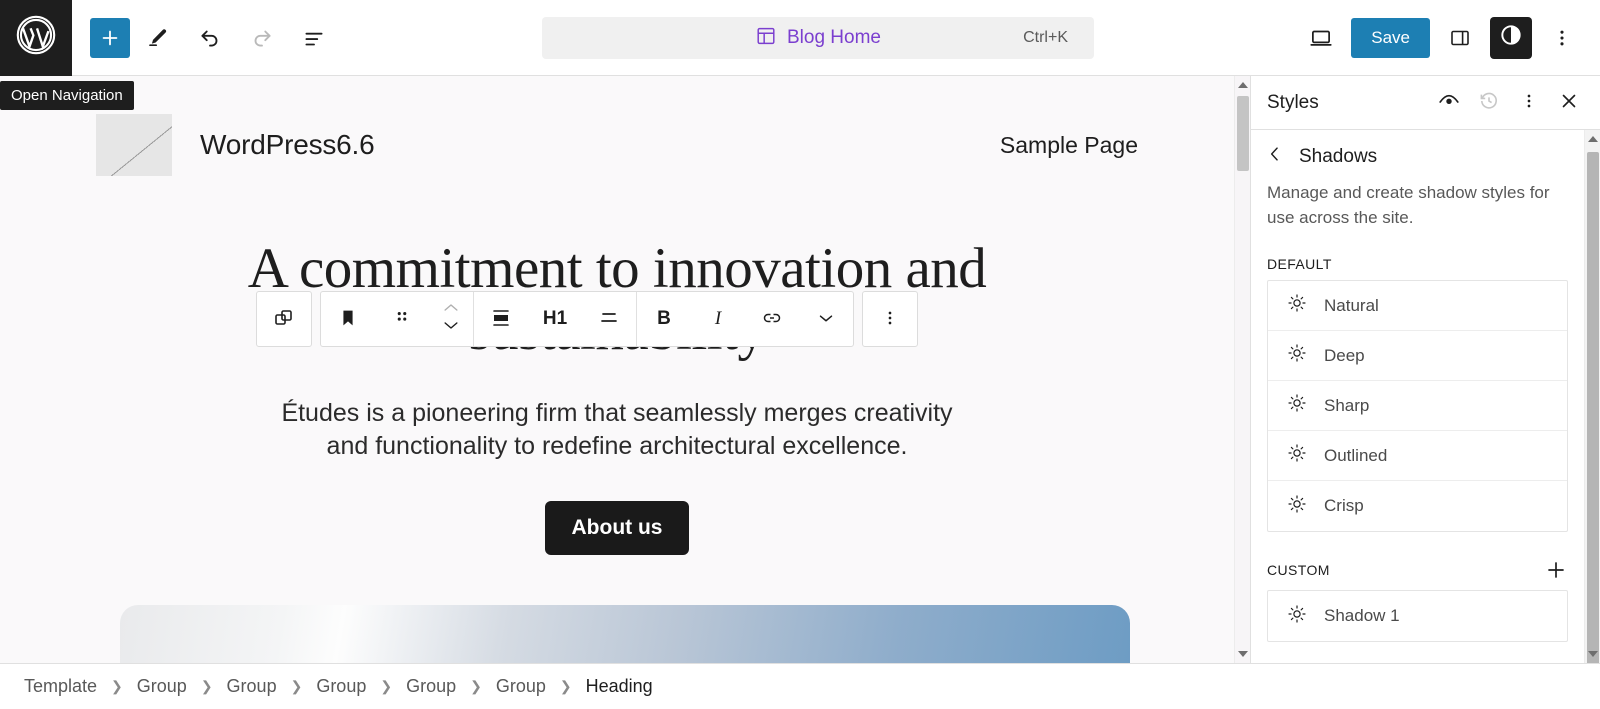  I want to click on shadow-preset-label: Outlined, so click(1356, 455).